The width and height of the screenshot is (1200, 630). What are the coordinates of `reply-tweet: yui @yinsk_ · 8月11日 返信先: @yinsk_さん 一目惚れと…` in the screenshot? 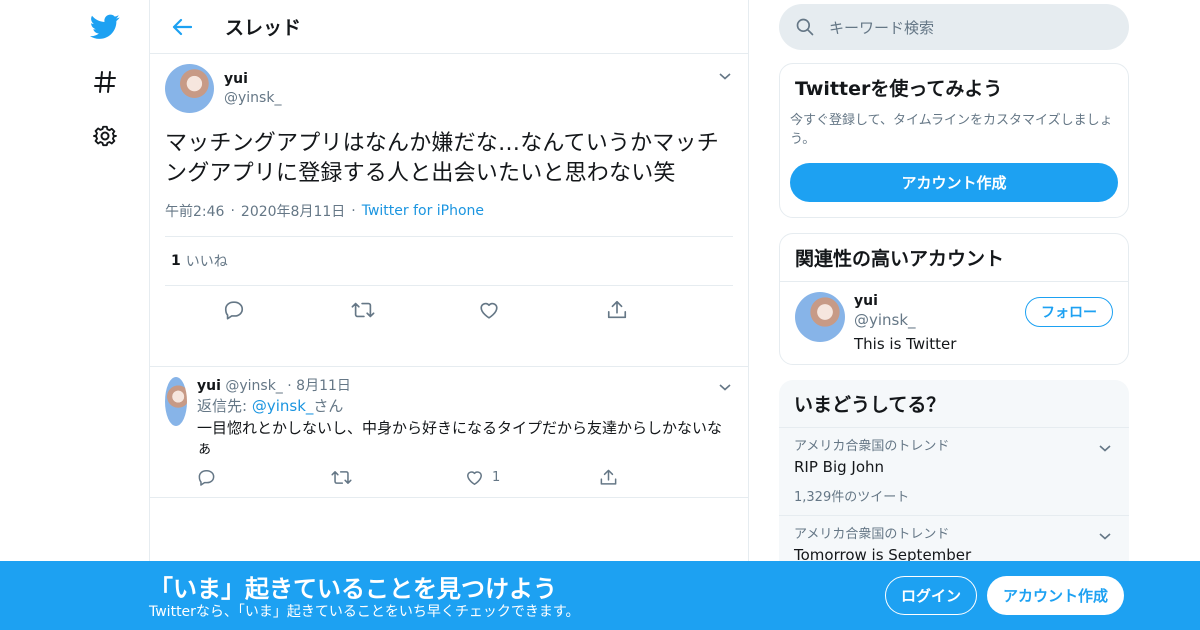 It's located at (449, 432).